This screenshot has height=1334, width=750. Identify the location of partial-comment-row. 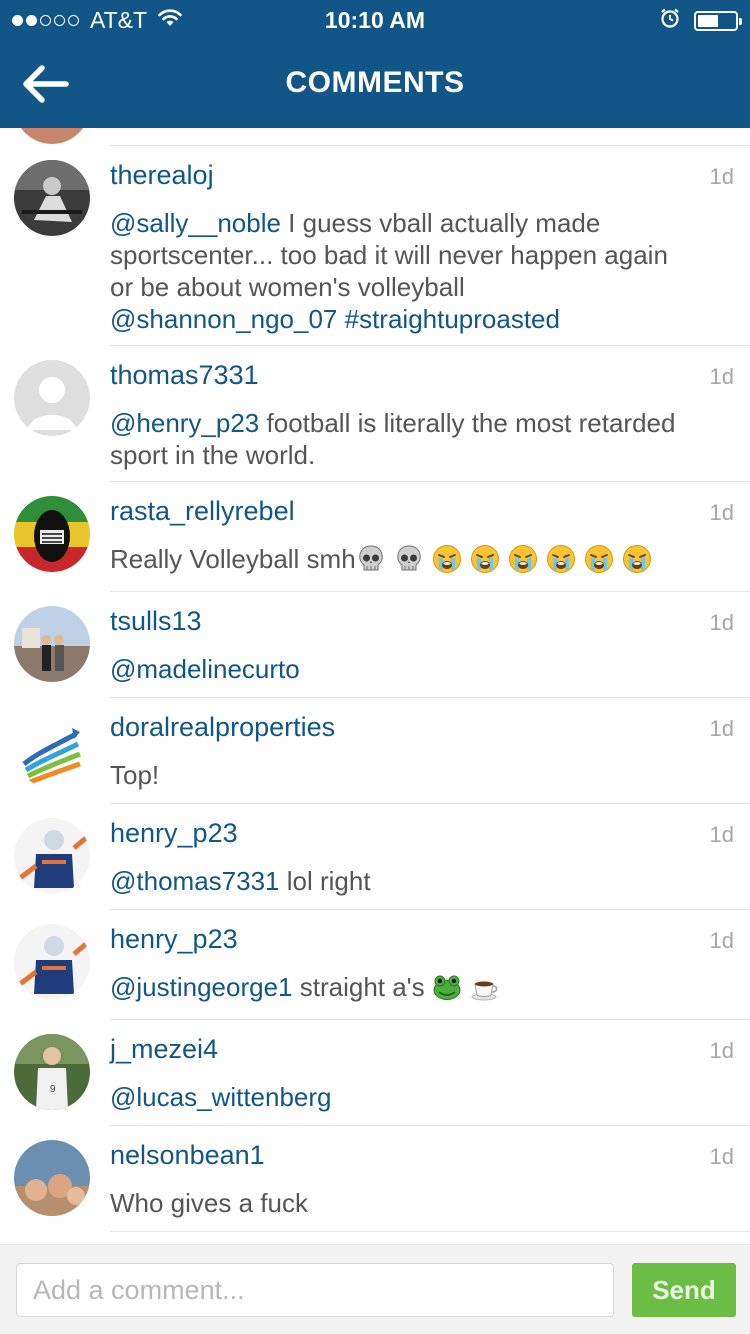
(375, 137).